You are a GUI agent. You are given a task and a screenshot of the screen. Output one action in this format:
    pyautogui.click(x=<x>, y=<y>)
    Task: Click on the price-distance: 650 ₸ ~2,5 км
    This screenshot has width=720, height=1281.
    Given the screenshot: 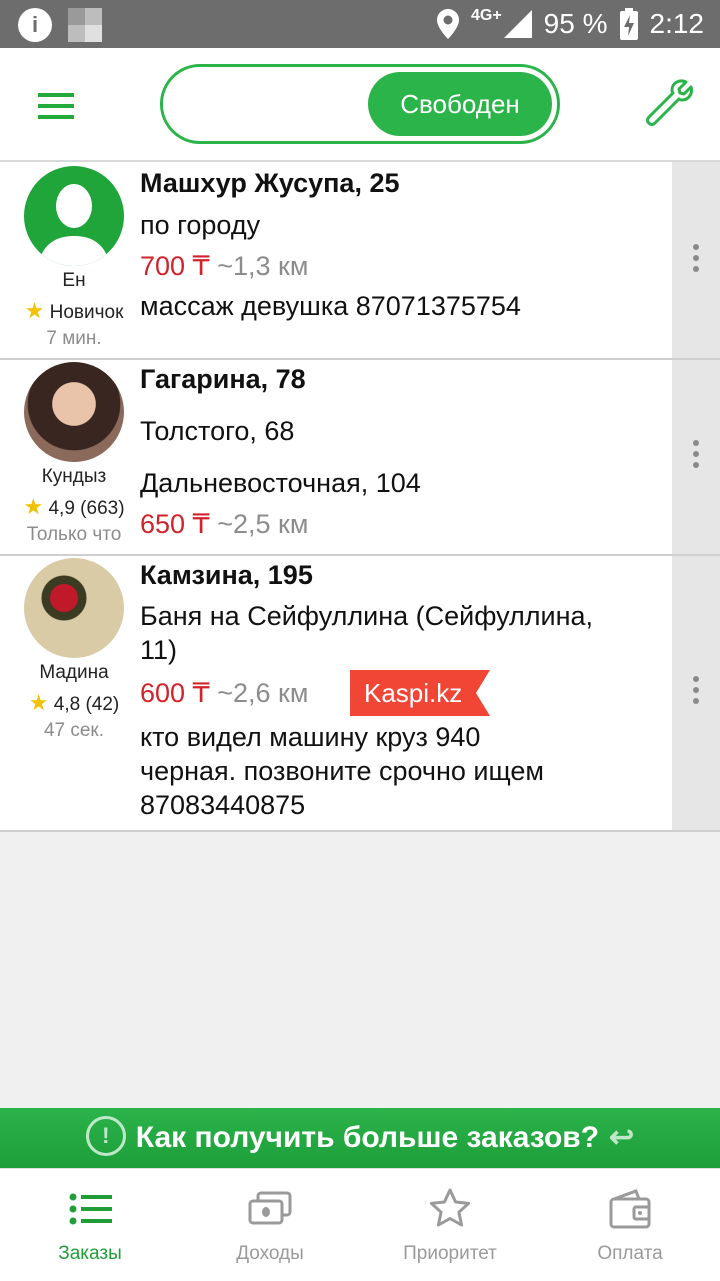 What is the action you would take?
    pyautogui.click(x=224, y=524)
    